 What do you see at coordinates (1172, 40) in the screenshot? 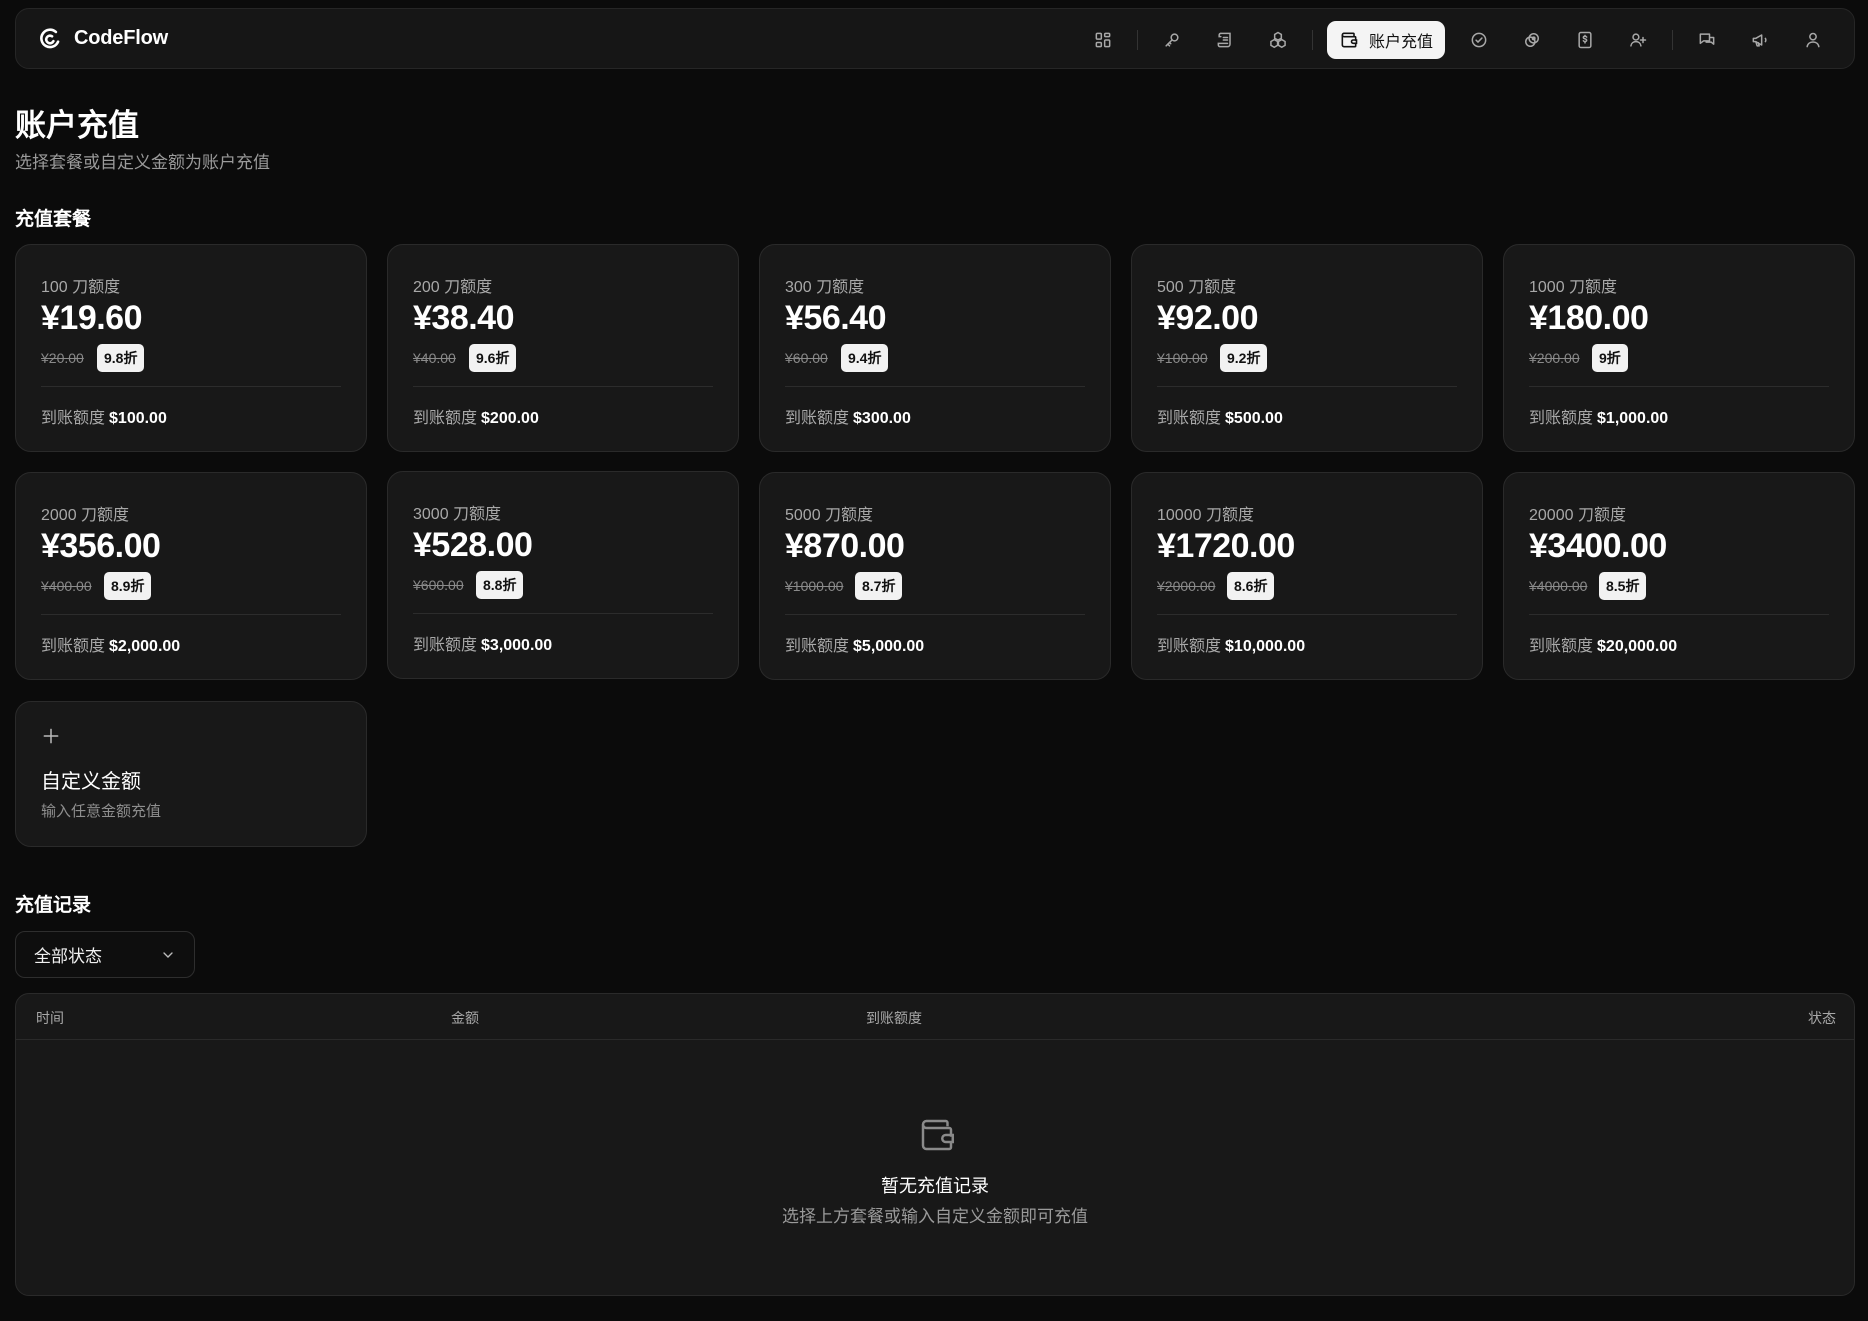
I see `key-icon` at bounding box center [1172, 40].